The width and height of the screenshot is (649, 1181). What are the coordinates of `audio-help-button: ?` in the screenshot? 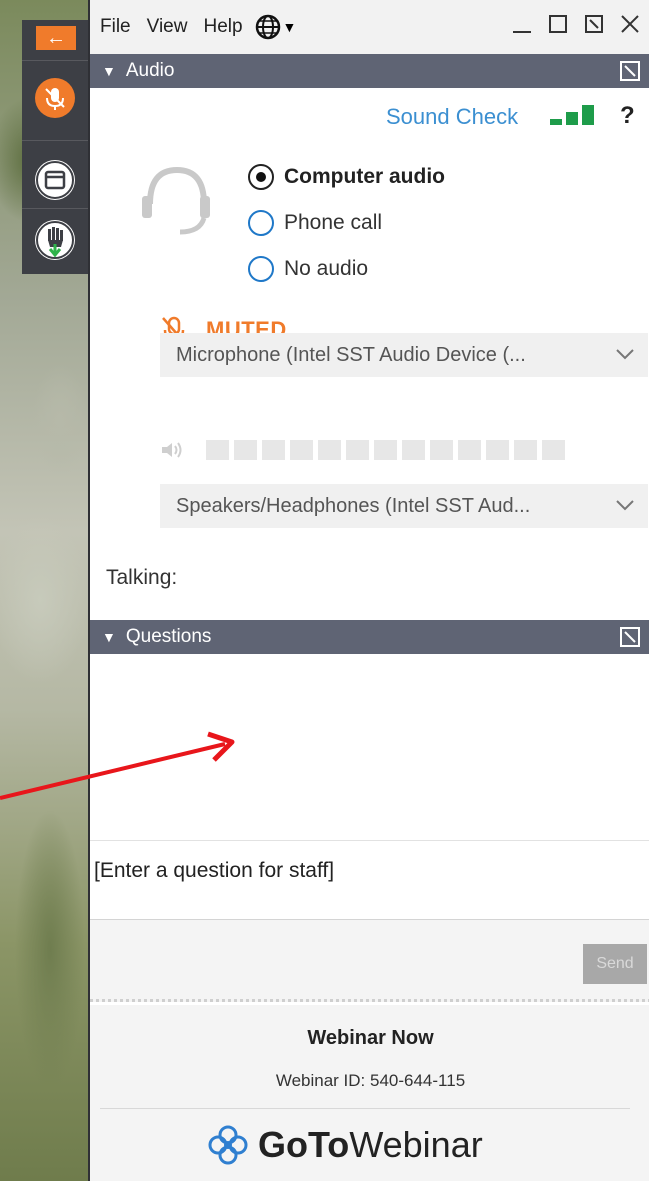 It's located at (627, 116).